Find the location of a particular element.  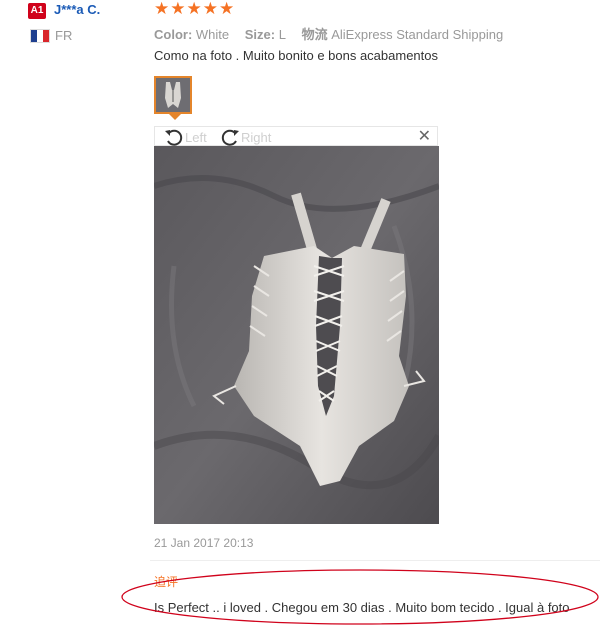

rotate-left-button: Left is located at coordinates (185, 137).